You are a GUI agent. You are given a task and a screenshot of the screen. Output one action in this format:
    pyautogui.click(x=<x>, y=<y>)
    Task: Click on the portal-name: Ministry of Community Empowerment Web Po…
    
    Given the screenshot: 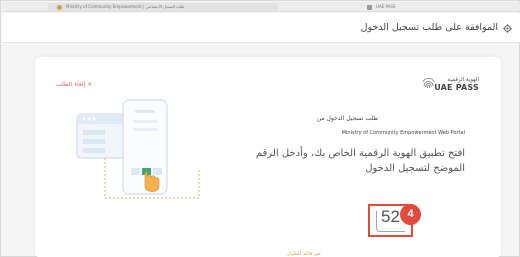 What is the action you would take?
    pyautogui.click(x=403, y=133)
    